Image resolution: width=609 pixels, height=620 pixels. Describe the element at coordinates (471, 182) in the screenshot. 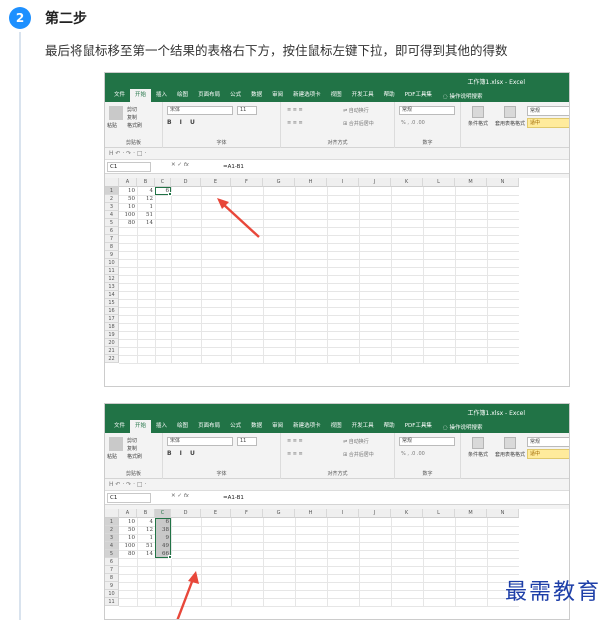

I see `column-header-M: M` at that location.